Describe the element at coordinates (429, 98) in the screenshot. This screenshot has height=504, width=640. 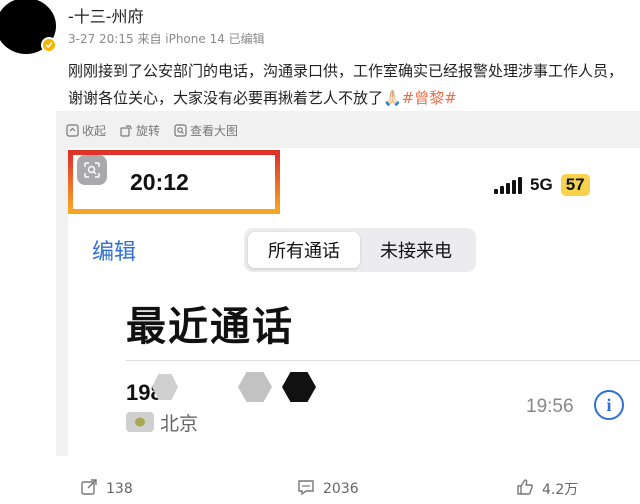
I see `hashtag-link: #曾黎#` at that location.